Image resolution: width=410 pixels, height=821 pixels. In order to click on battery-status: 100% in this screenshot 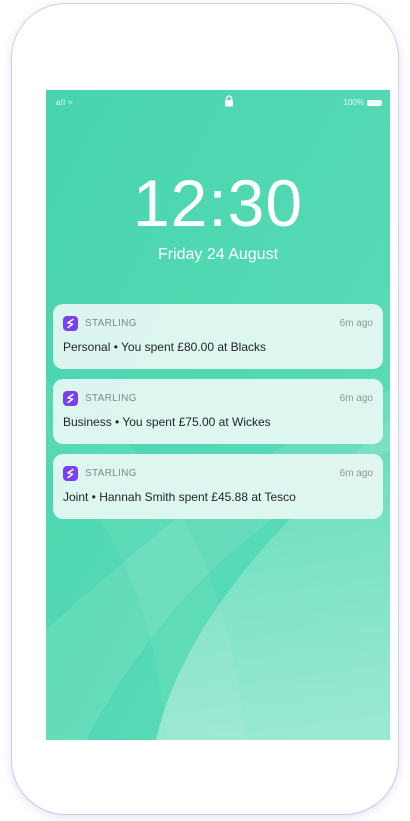, I will do `click(363, 102)`.